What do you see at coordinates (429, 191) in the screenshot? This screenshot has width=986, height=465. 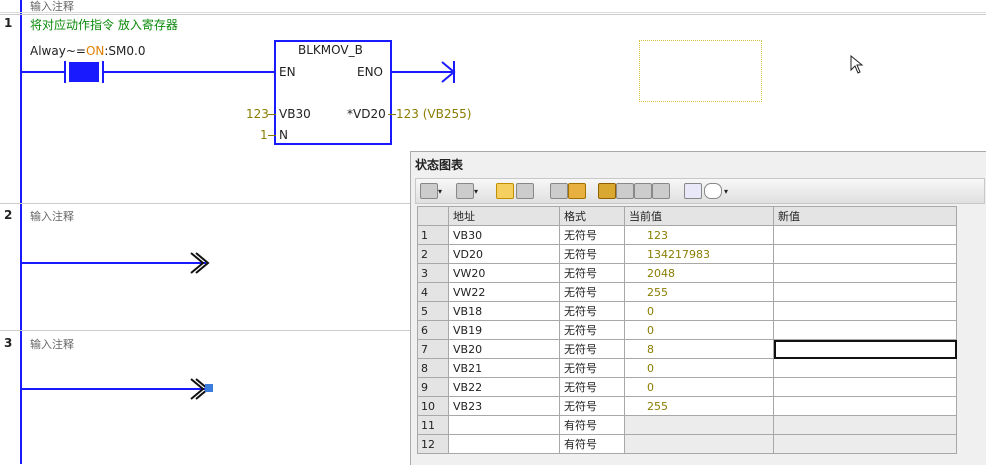 I see `add-row-icon` at bounding box center [429, 191].